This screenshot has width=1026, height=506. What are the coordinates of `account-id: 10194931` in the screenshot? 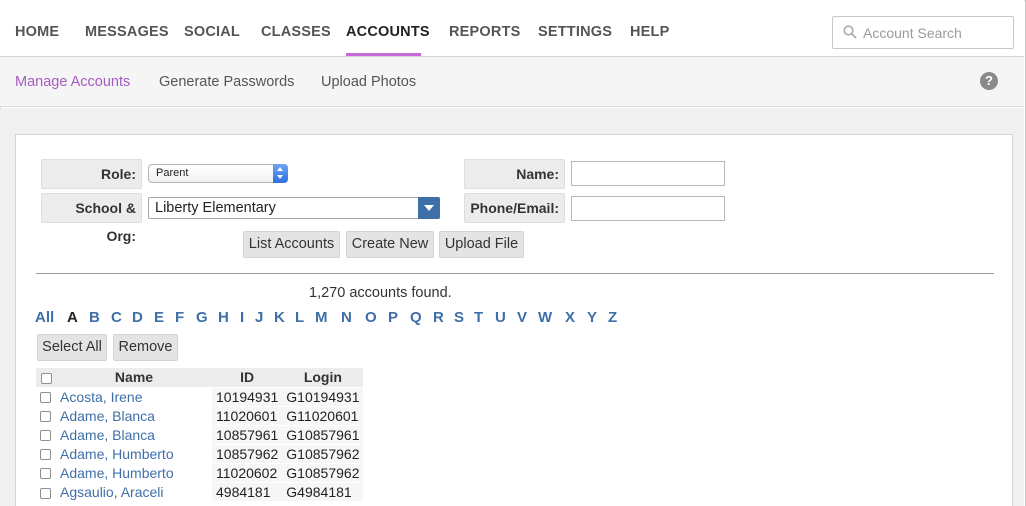 It's located at (247, 396).